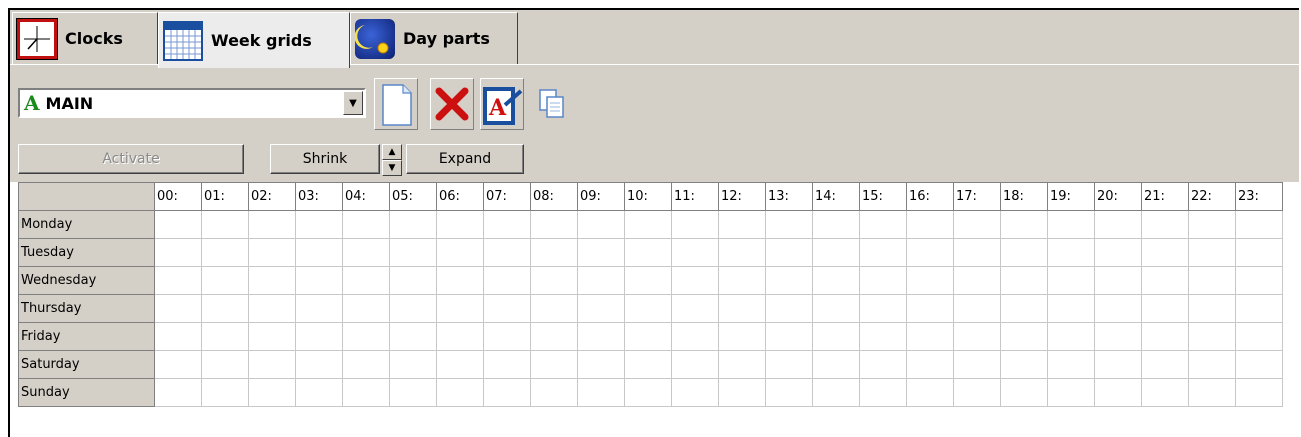  I want to click on copy-button, so click(552, 104).